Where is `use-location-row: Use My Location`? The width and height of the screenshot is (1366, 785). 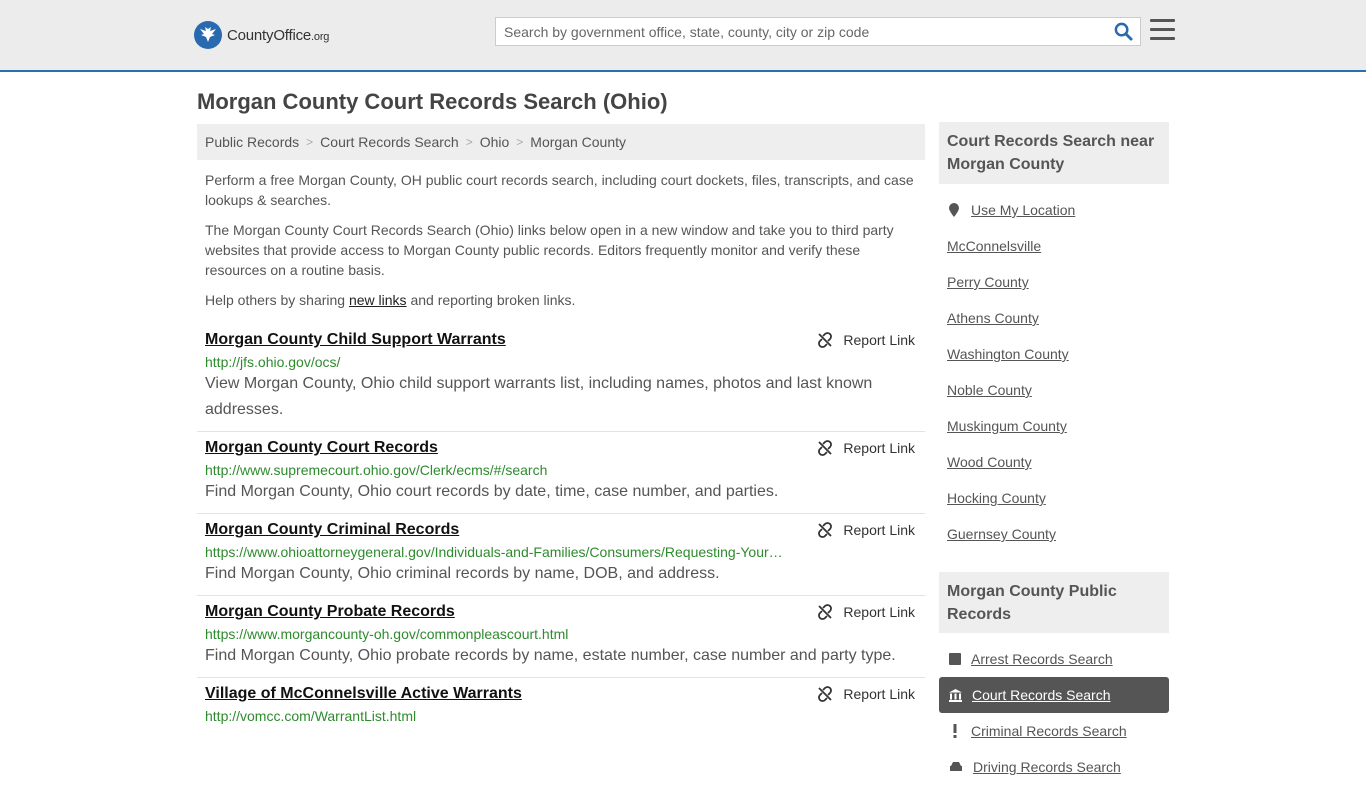
use-location-row: Use My Location is located at coordinates (1058, 210).